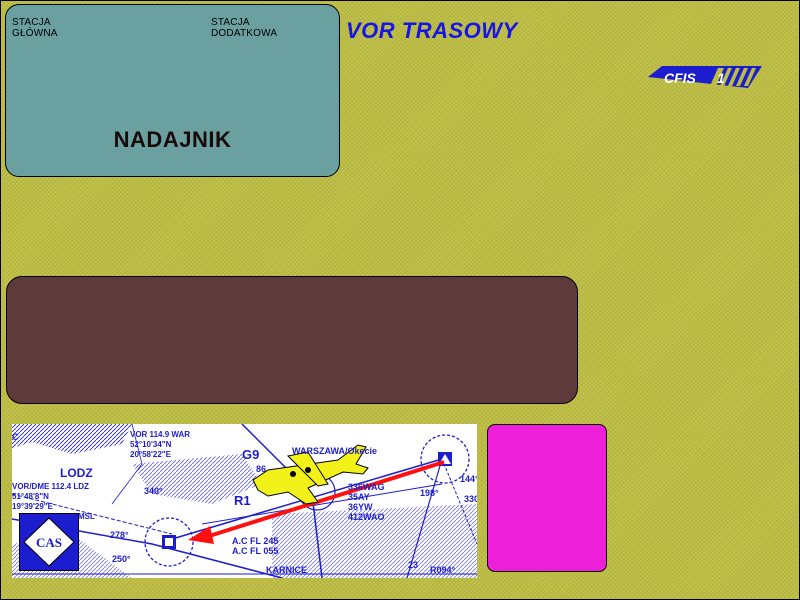 The image size is (800, 600). I want to click on cas-text: CAS, so click(49, 542).